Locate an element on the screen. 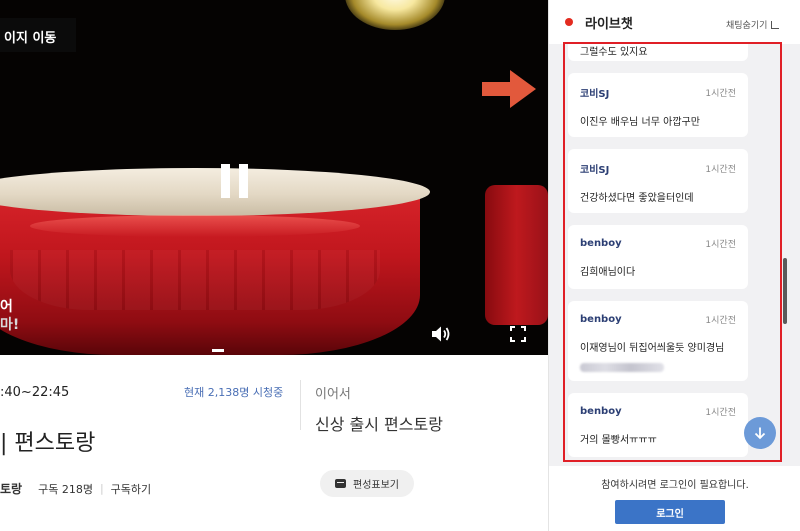 Image resolution: width=800 pixels, height=531 pixels. chat-message-text: 건강하셨다면 좋았을터인데 is located at coordinates (637, 198).